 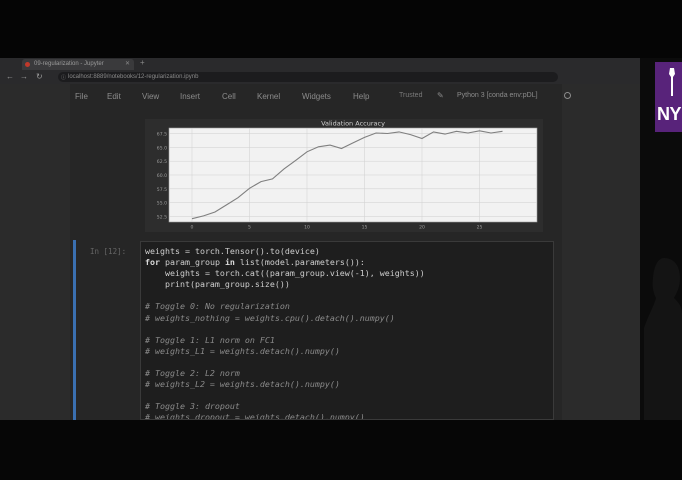 What do you see at coordinates (422, 228) in the screenshot?
I see `x-tick-label: 20` at bounding box center [422, 228].